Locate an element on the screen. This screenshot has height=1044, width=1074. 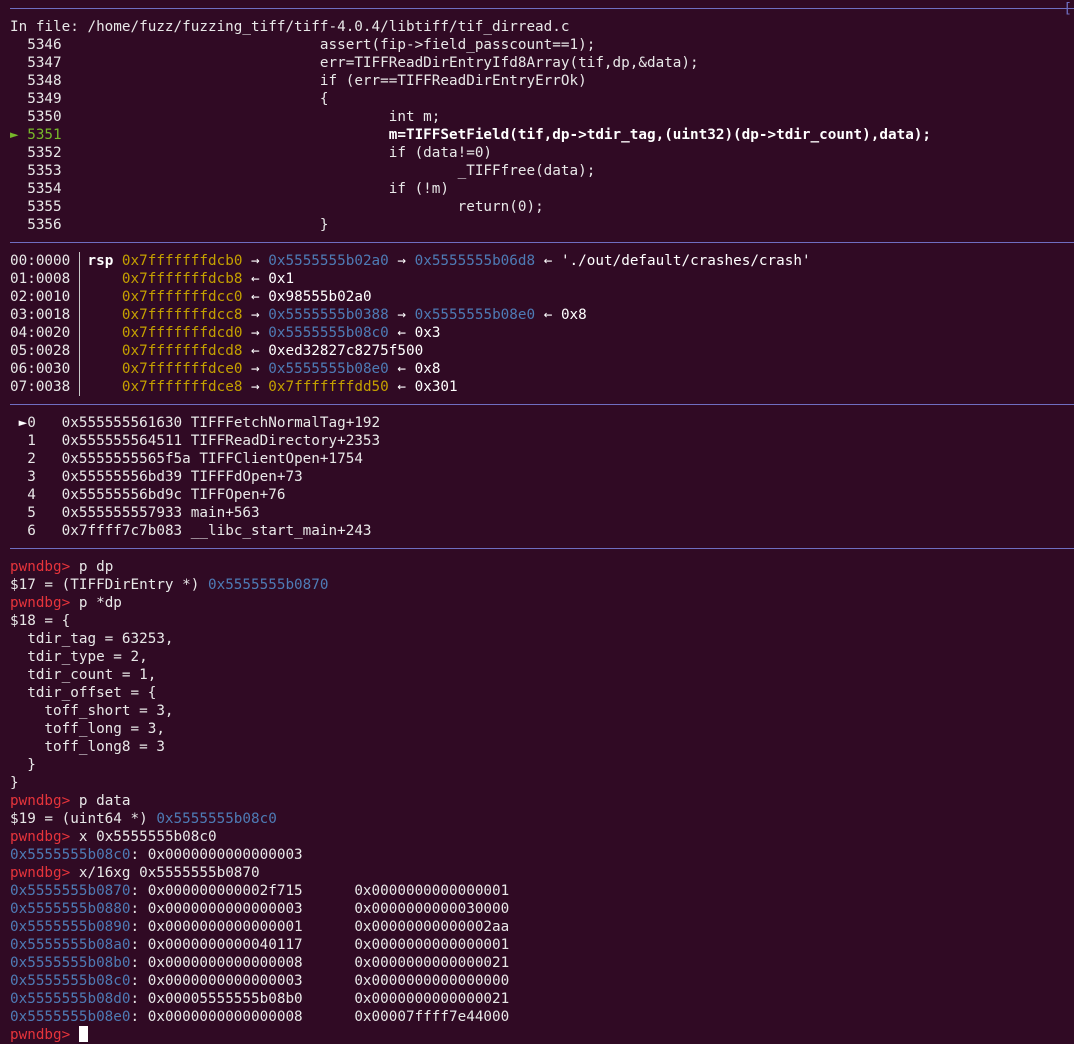
memory-address: 0x5555555b0870 is located at coordinates (70, 891).